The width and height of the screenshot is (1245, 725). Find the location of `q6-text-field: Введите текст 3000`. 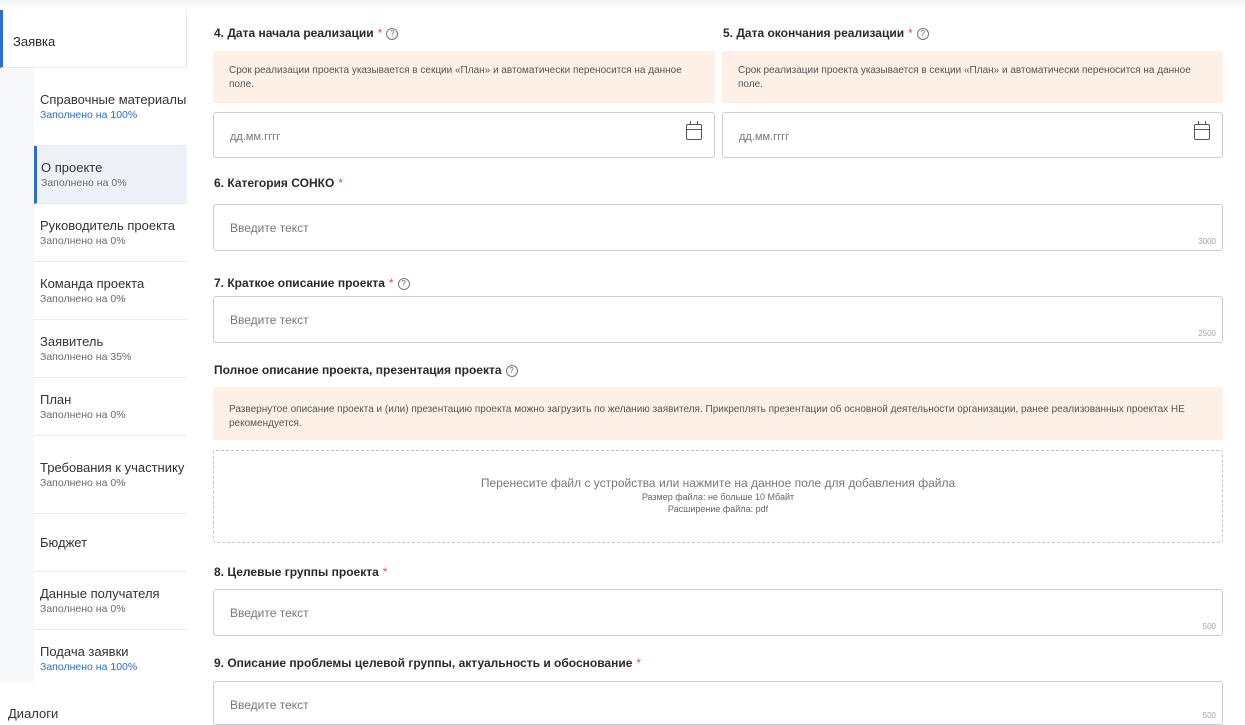

q6-text-field: Введите текст 3000 is located at coordinates (718, 227).